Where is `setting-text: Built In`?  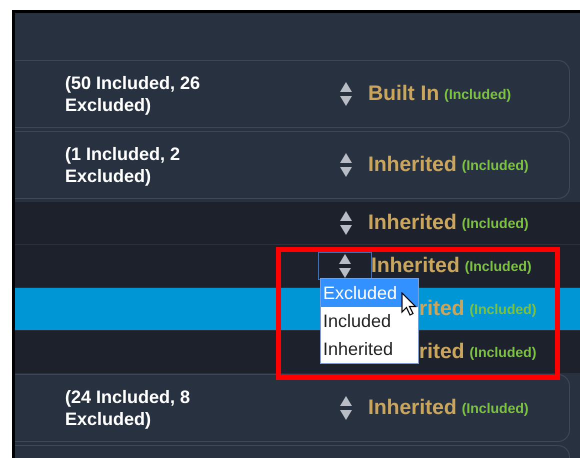 setting-text: Built In is located at coordinates (404, 94).